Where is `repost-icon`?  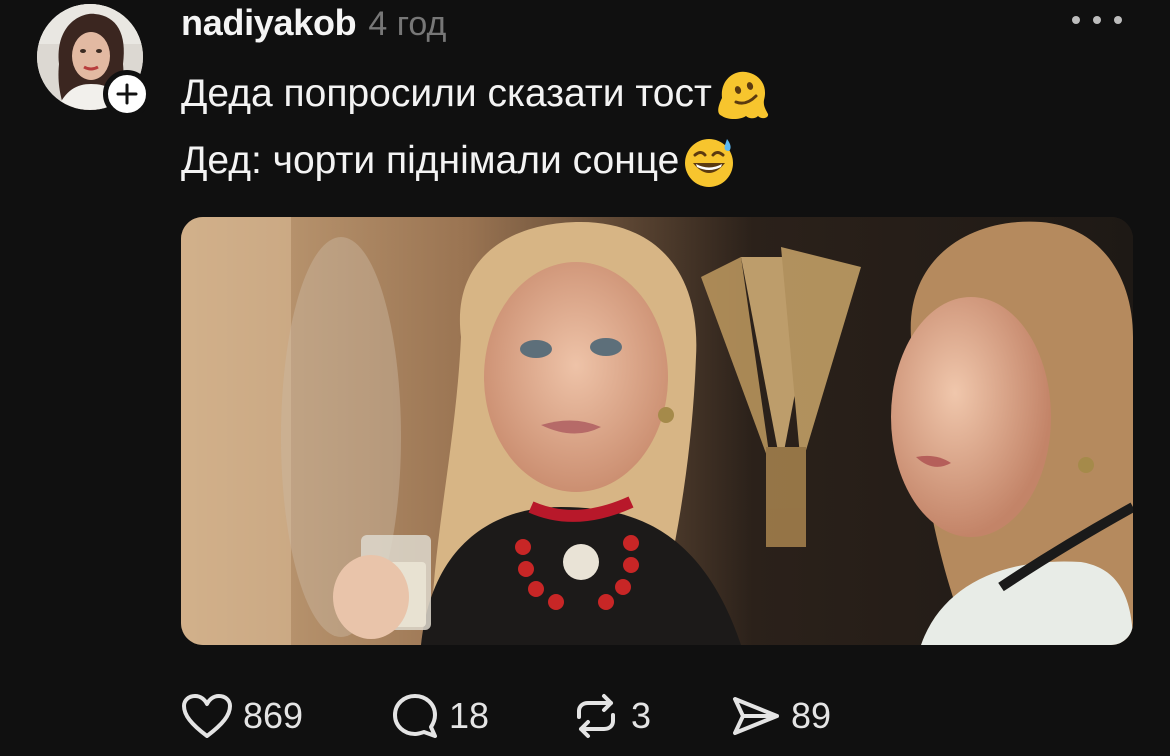 repost-icon is located at coordinates (596, 716).